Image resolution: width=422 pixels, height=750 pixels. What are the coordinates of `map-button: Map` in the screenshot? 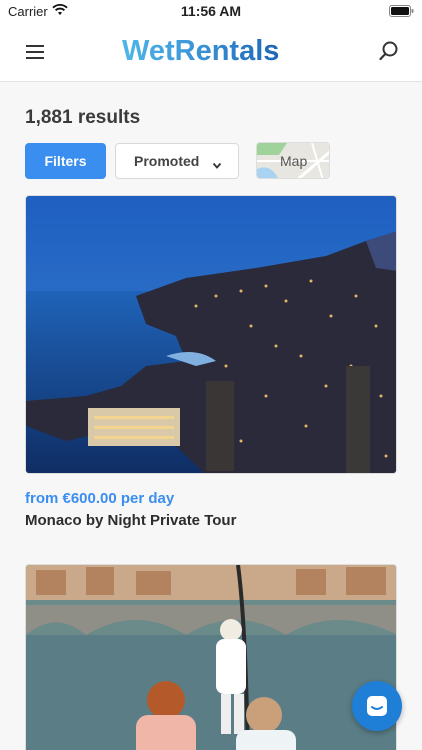 It's located at (293, 160).